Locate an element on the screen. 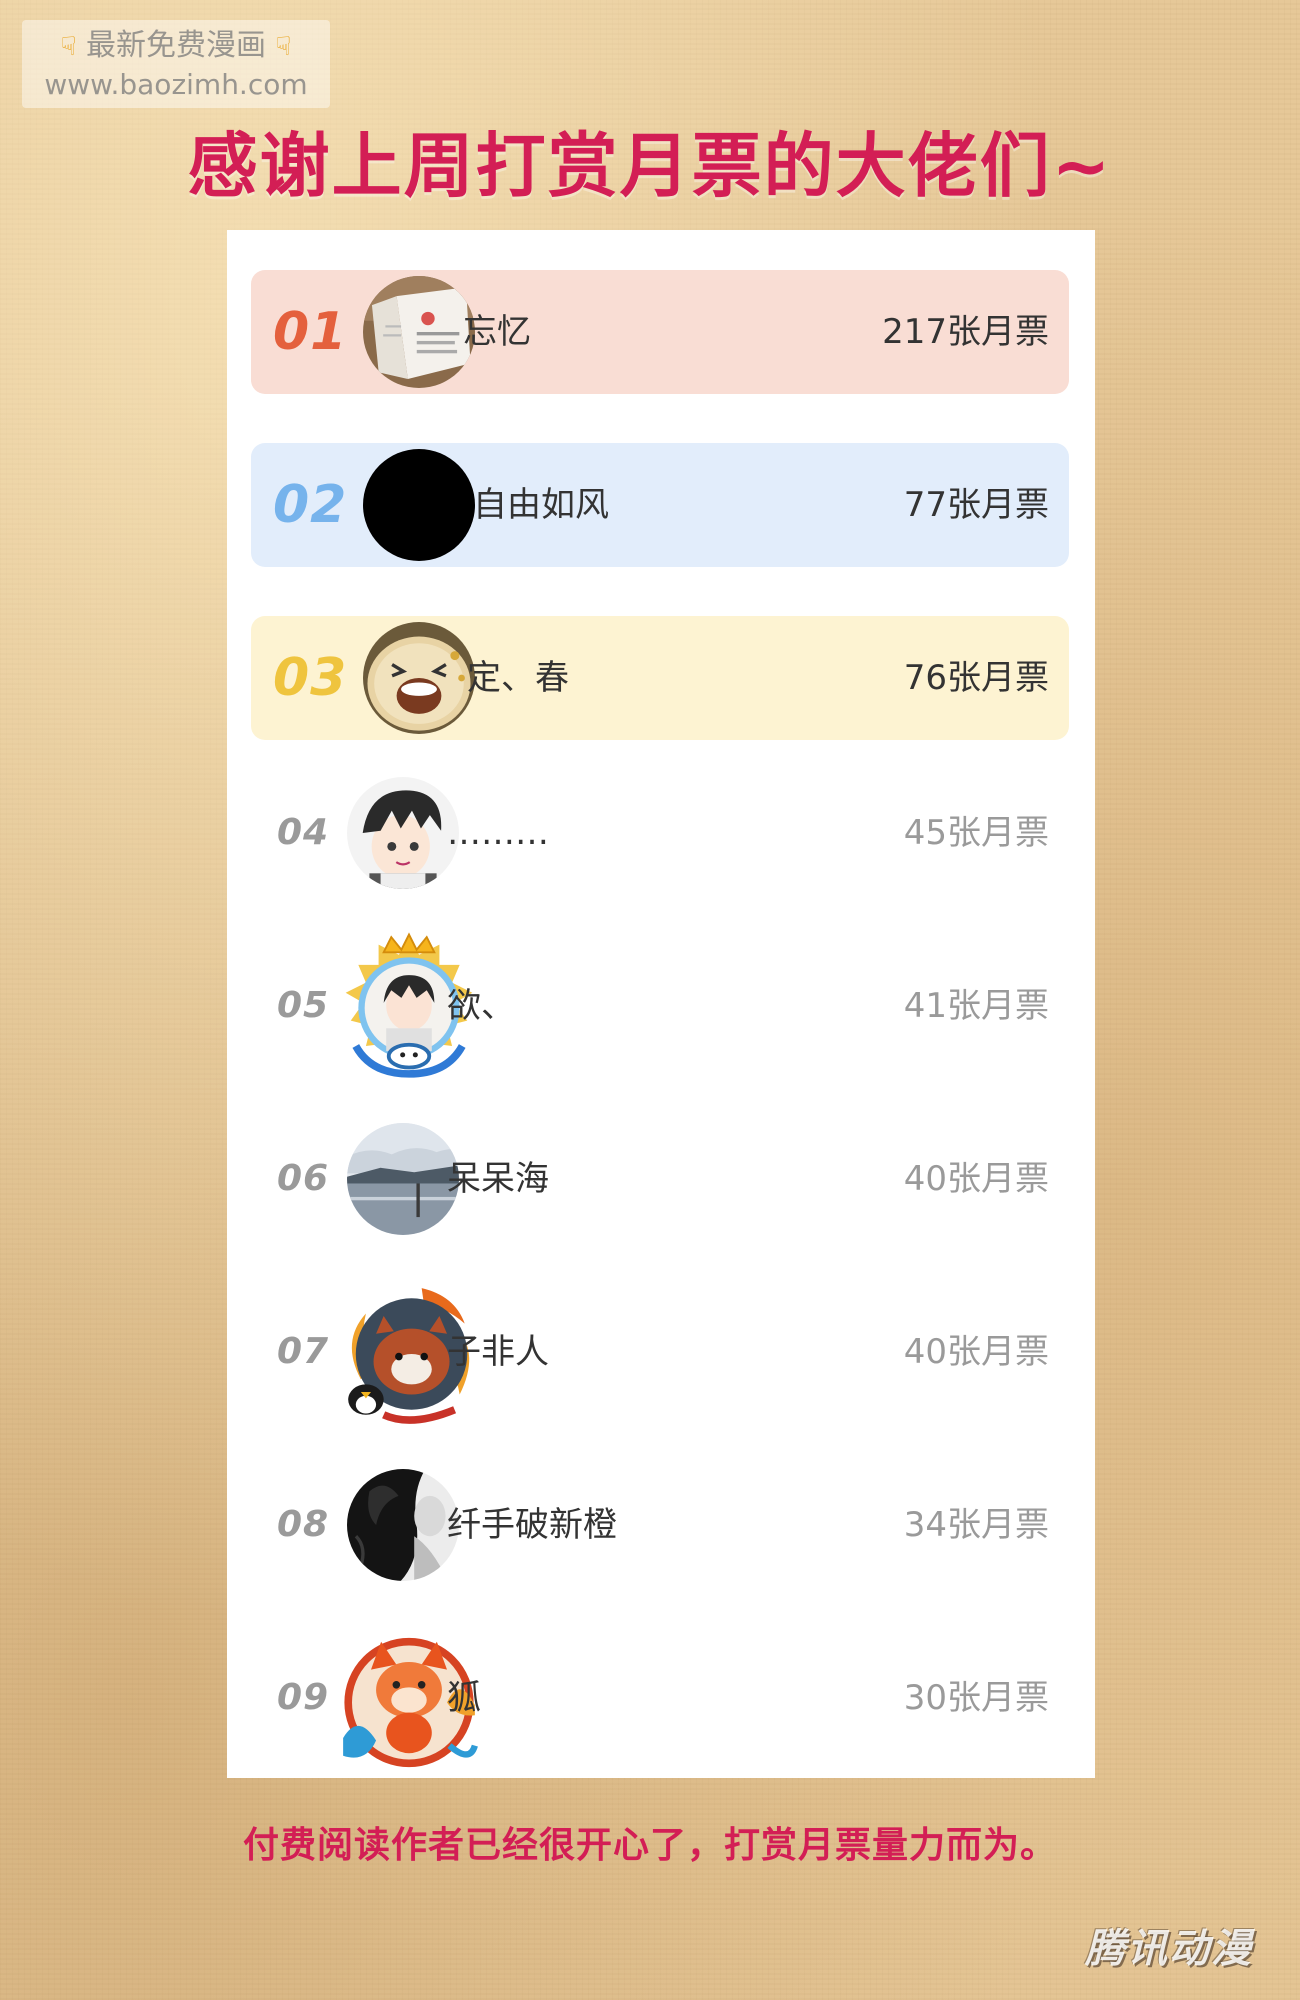  user-name: 定、春 is located at coordinates (518, 678).